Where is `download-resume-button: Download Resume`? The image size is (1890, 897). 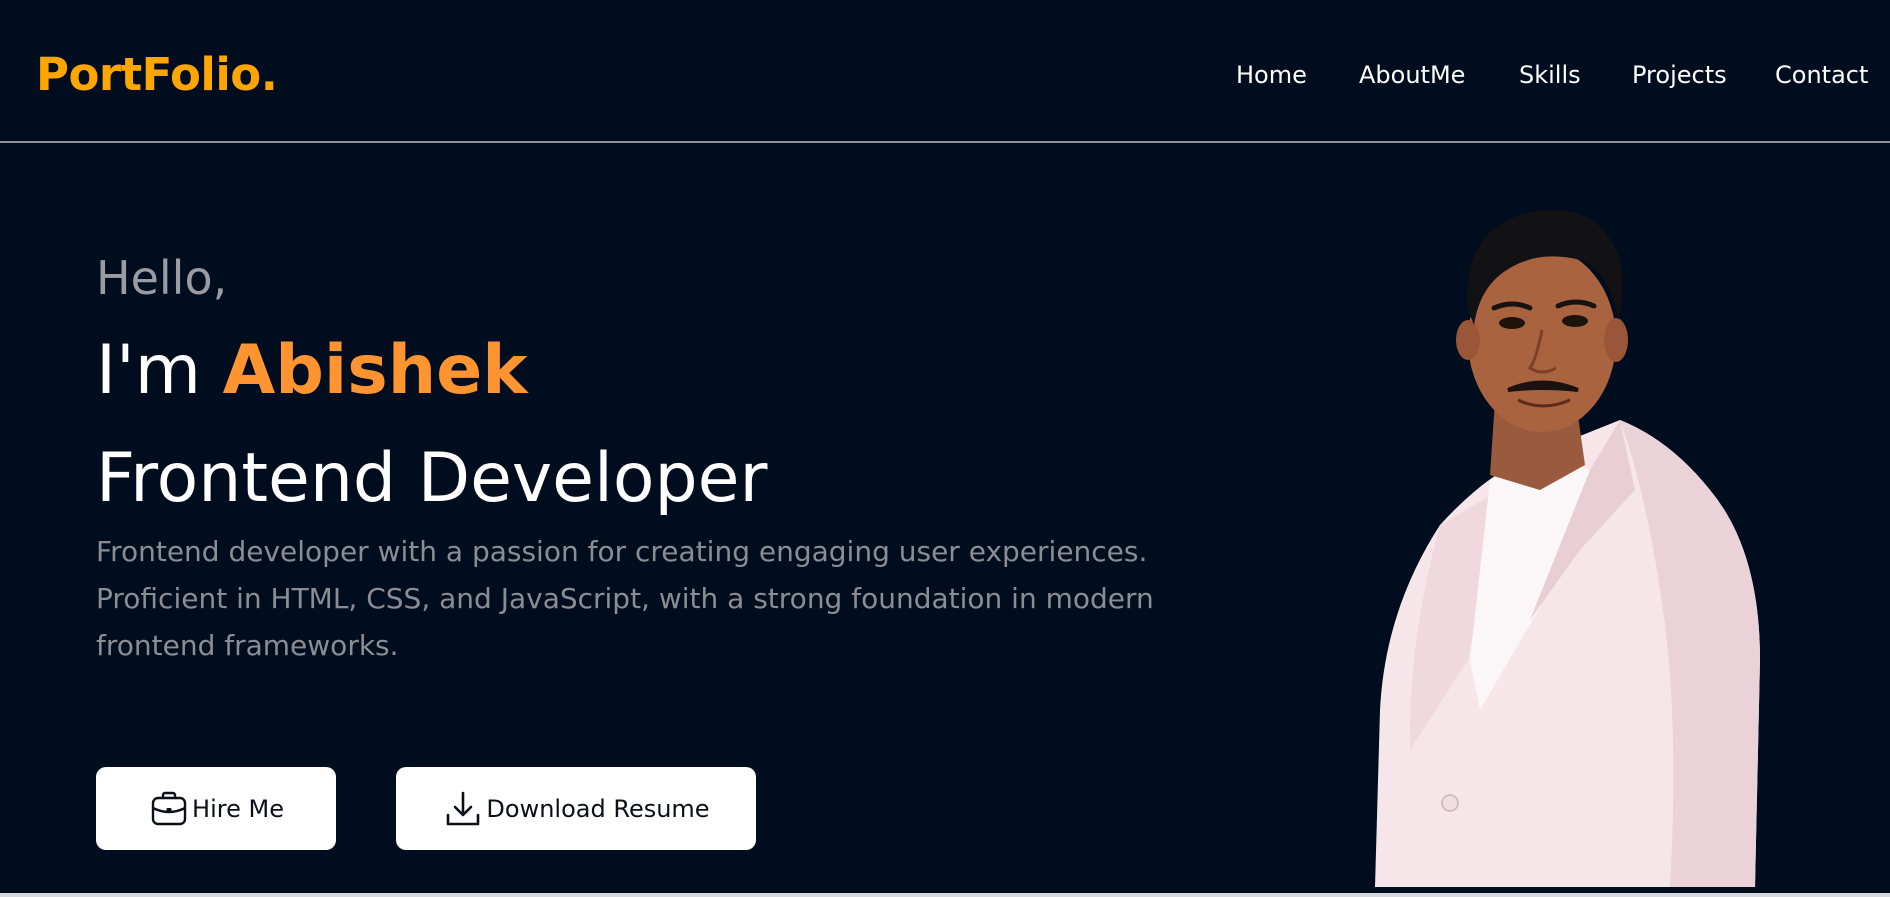 download-resume-button: Download Resume is located at coordinates (576, 808).